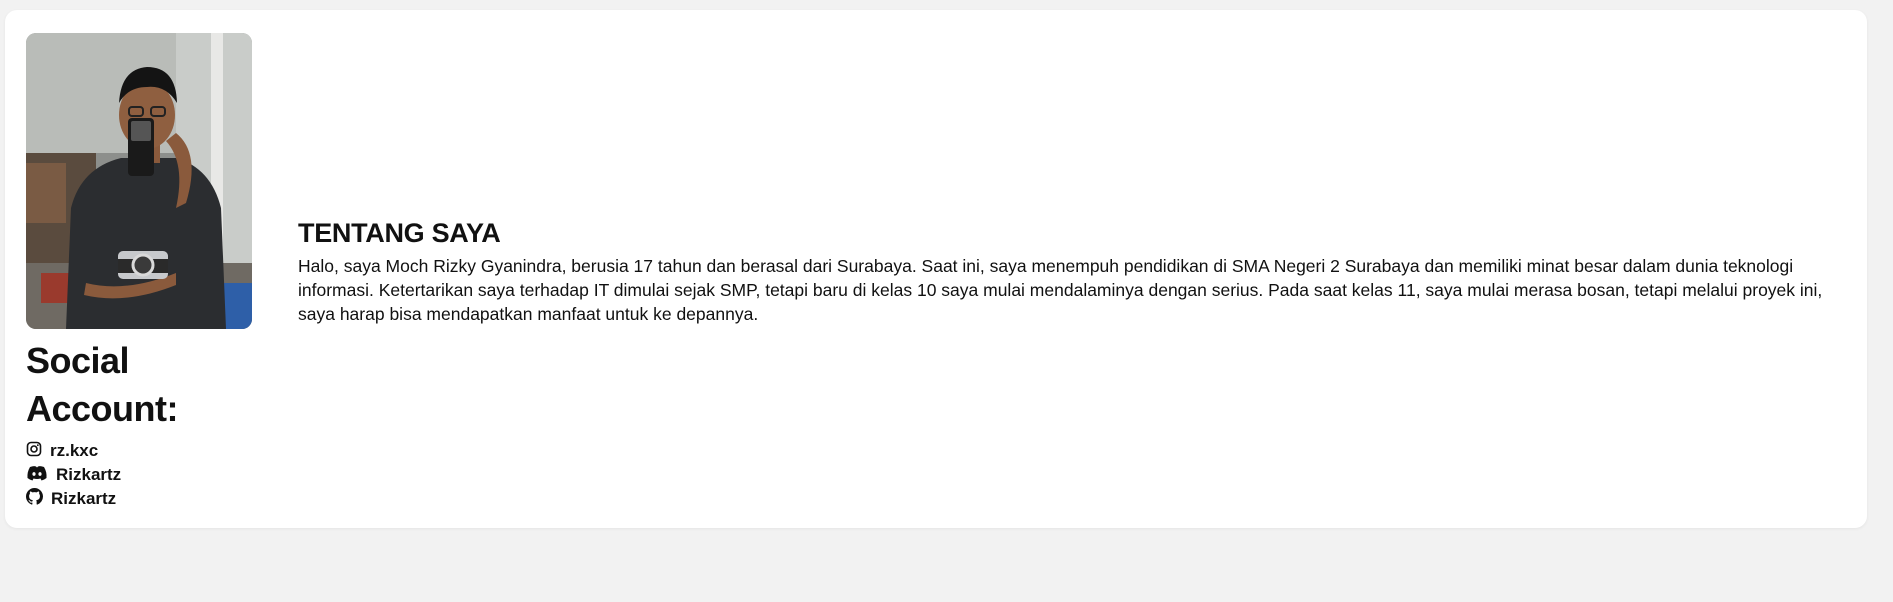  I want to click on social-item-discord: Rizkartz, so click(141, 475).